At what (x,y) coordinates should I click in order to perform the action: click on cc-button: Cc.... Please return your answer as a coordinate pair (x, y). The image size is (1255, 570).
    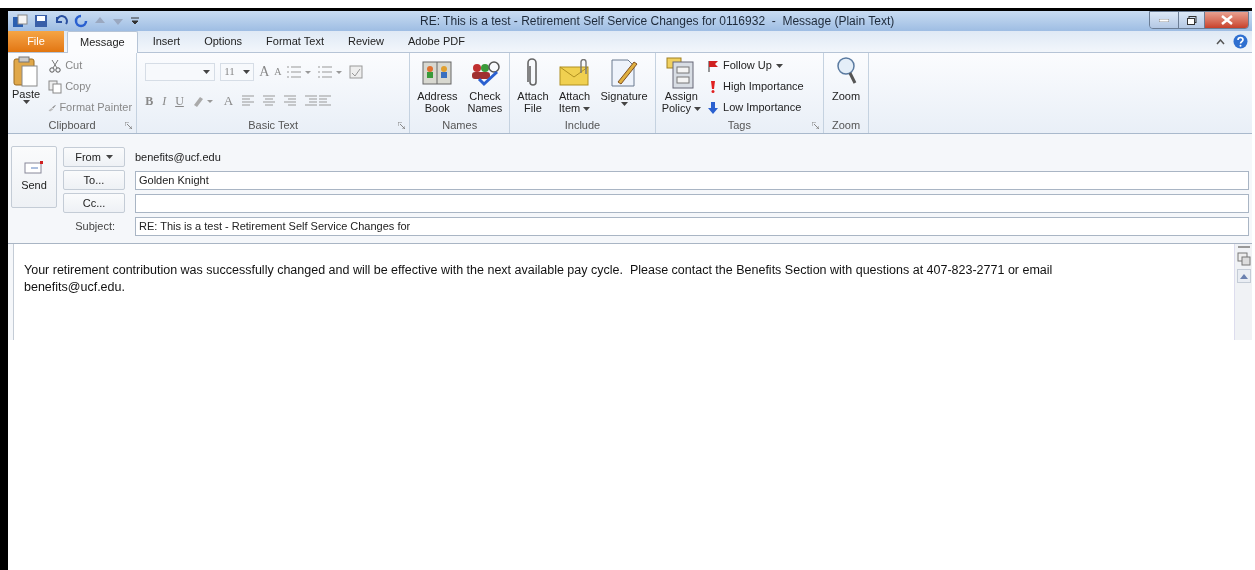
    Looking at the image, I should click on (94, 203).